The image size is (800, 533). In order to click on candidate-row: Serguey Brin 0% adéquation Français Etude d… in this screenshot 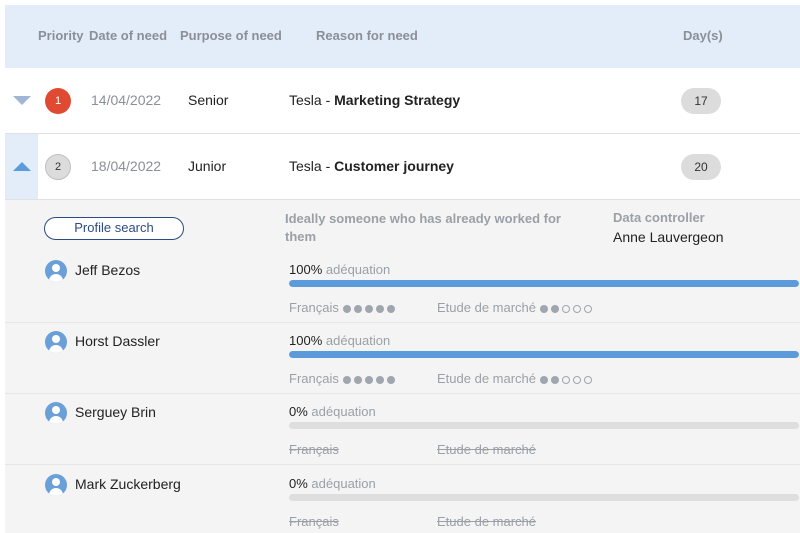, I will do `click(402, 429)`.